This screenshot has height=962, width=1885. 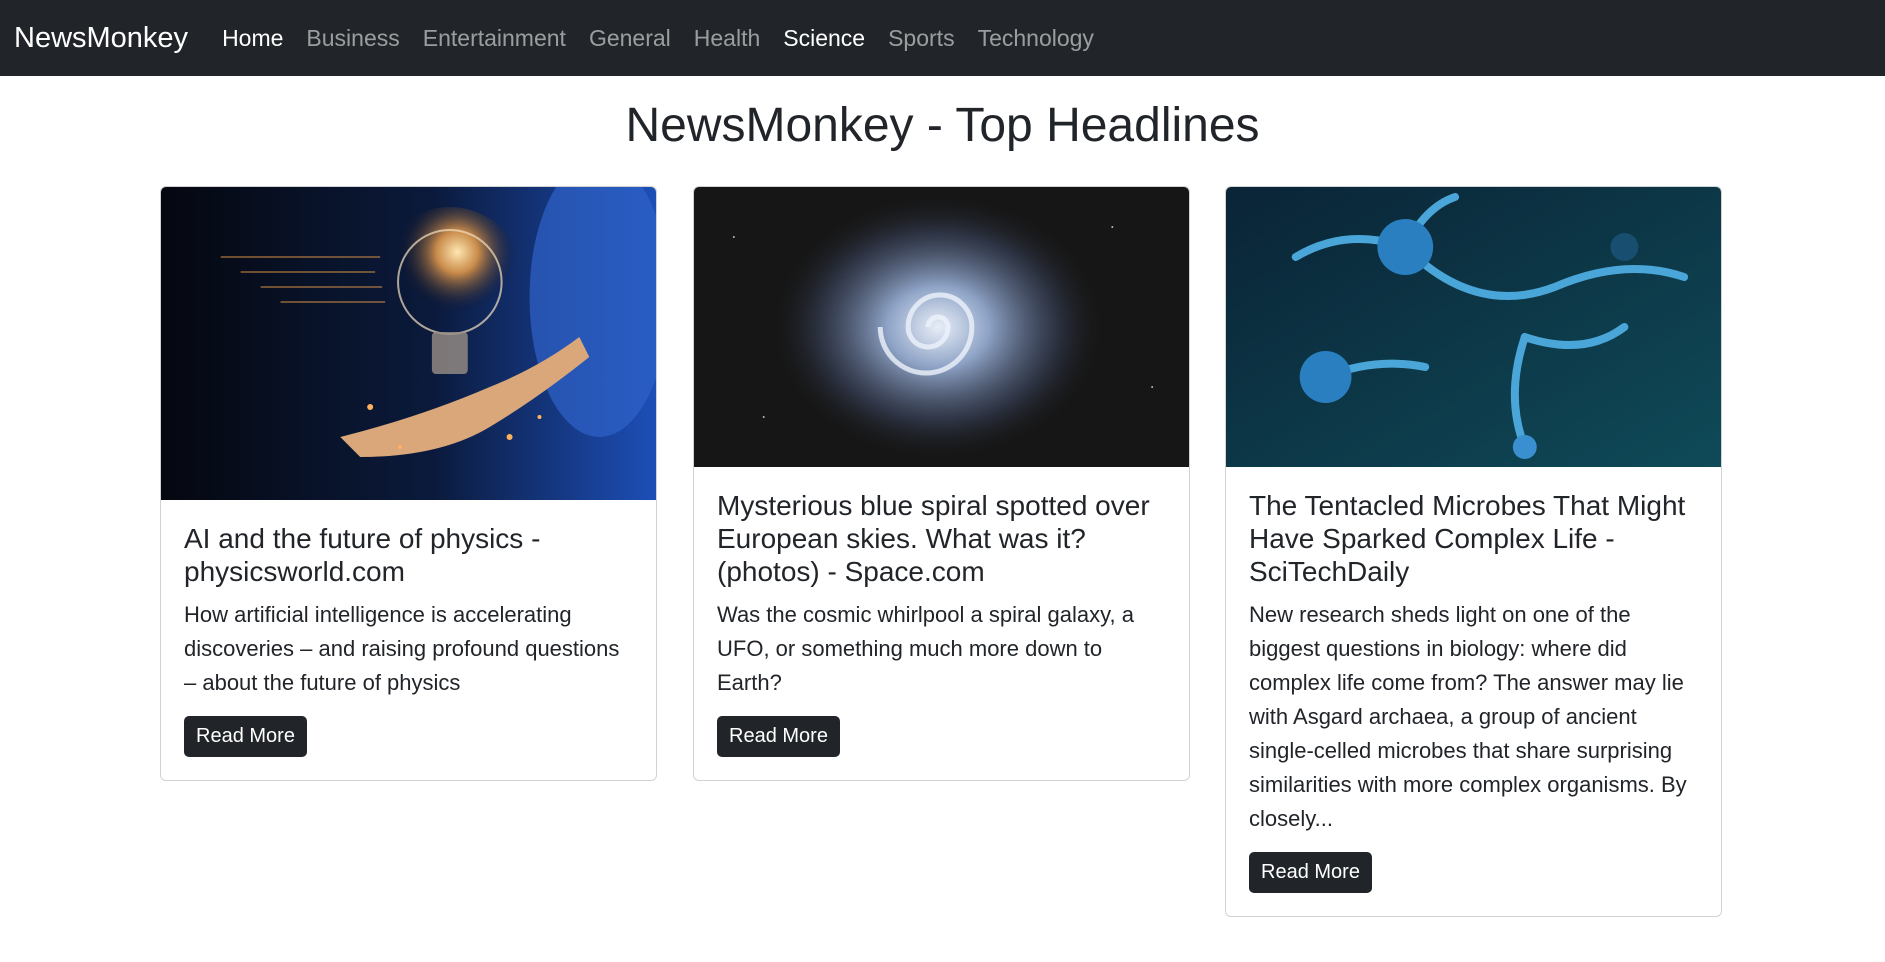 What do you see at coordinates (921, 38) in the screenshot?
I see `nav-sports: Sports` at bounding box center [921, 38].